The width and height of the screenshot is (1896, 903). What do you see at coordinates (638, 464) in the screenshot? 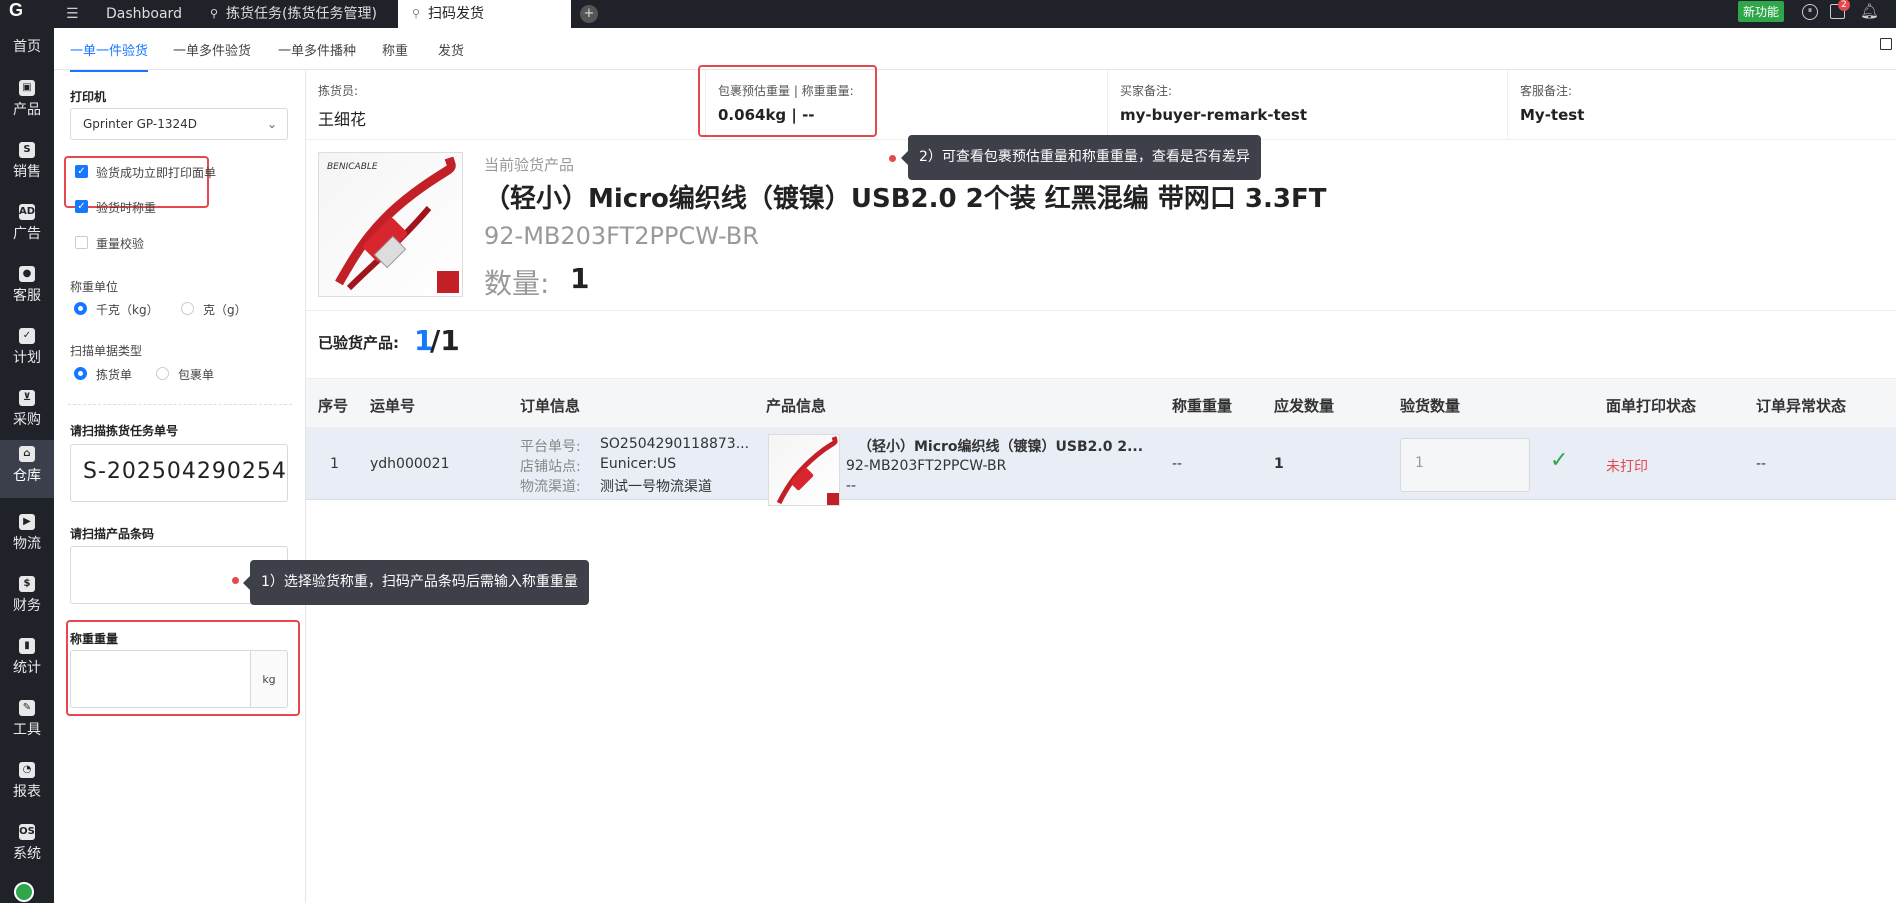
I see `row-shop-value: Eunicer:US` at bounding box center [638, 464].